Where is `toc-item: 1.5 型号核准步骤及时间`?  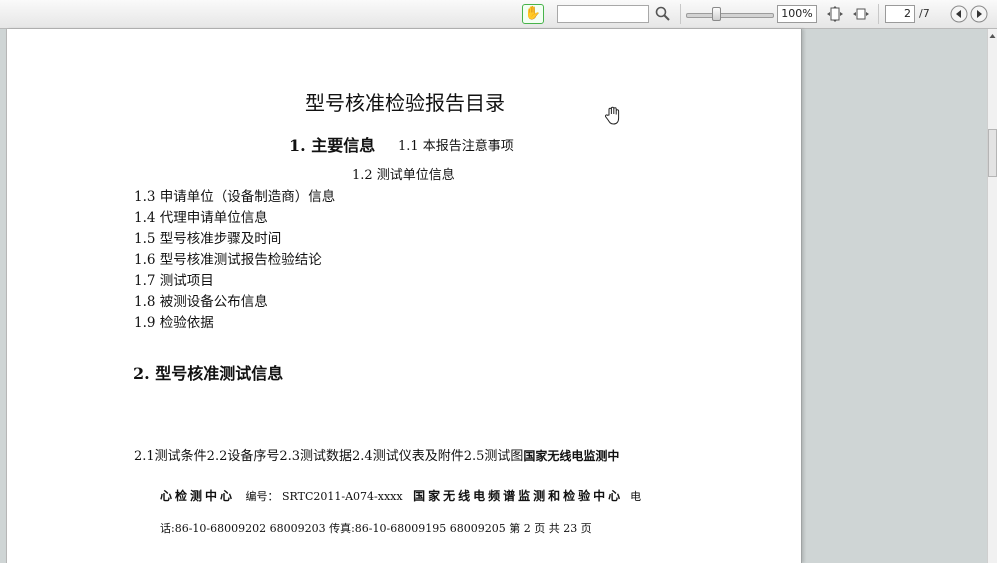 toc-item: 1.5 型号核准步骤及时间 is located at coordinates (208, 239).